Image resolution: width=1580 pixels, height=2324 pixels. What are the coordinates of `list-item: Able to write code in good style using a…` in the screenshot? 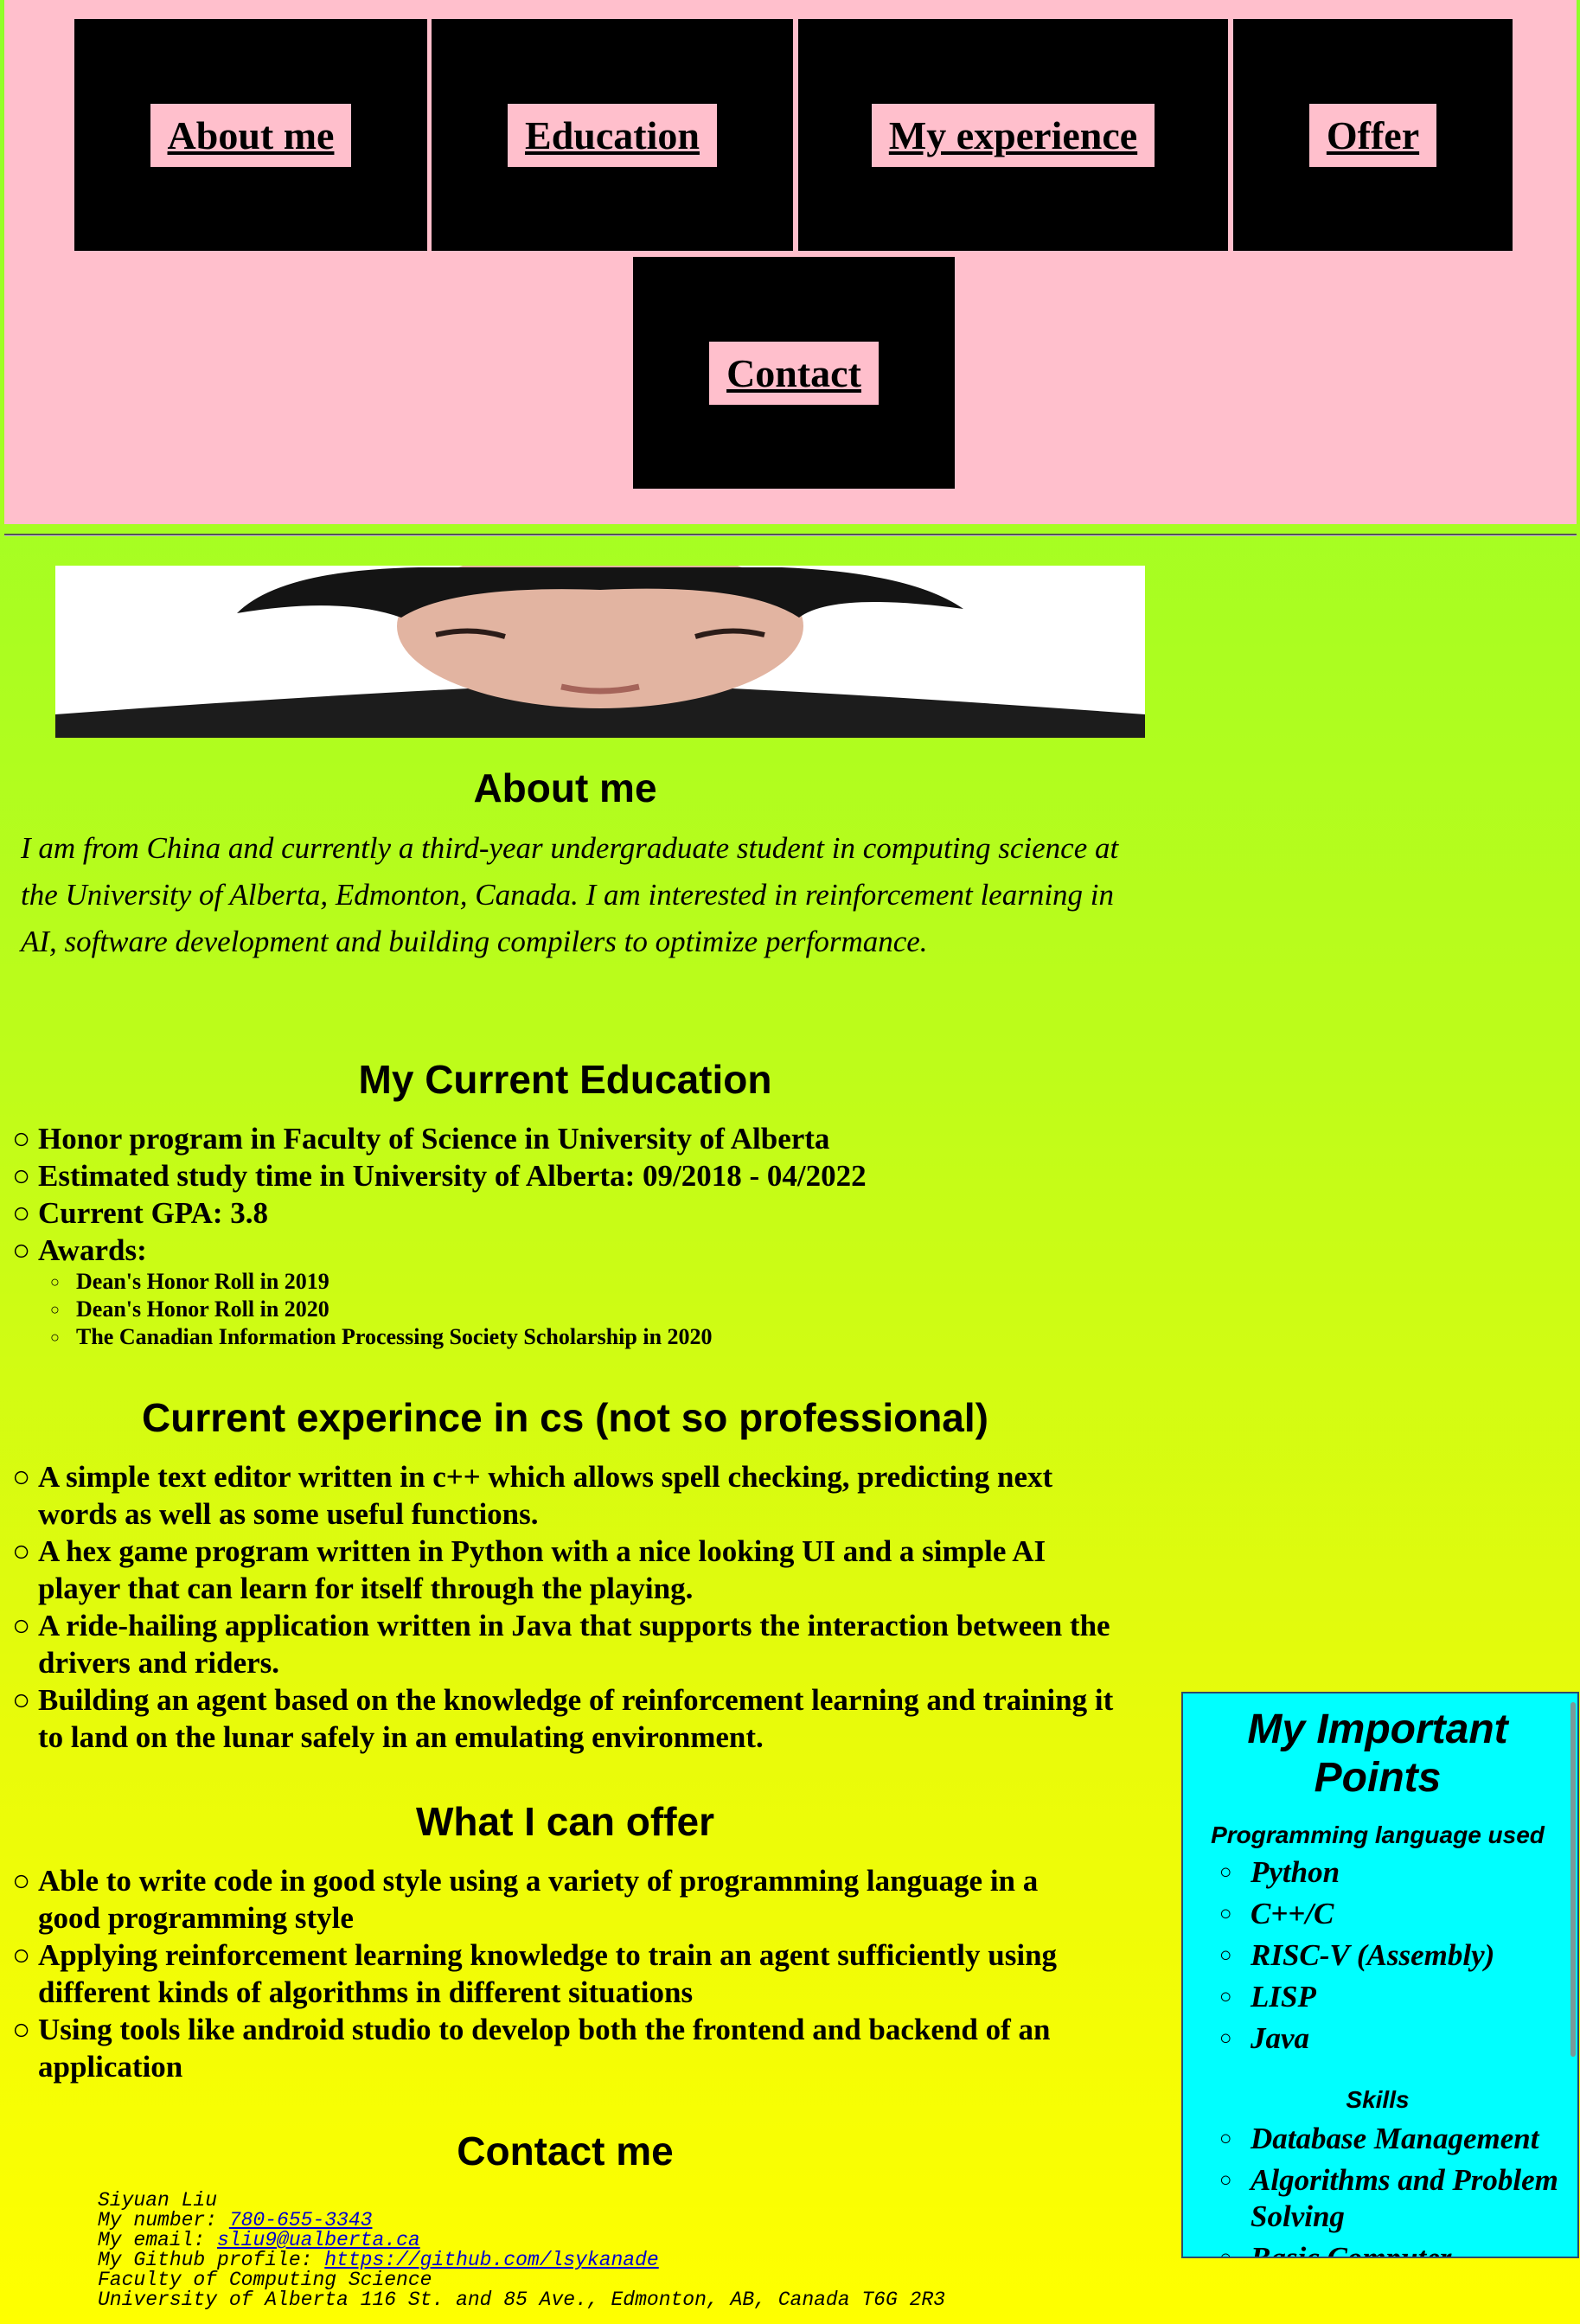 It's located at (557, 1899).